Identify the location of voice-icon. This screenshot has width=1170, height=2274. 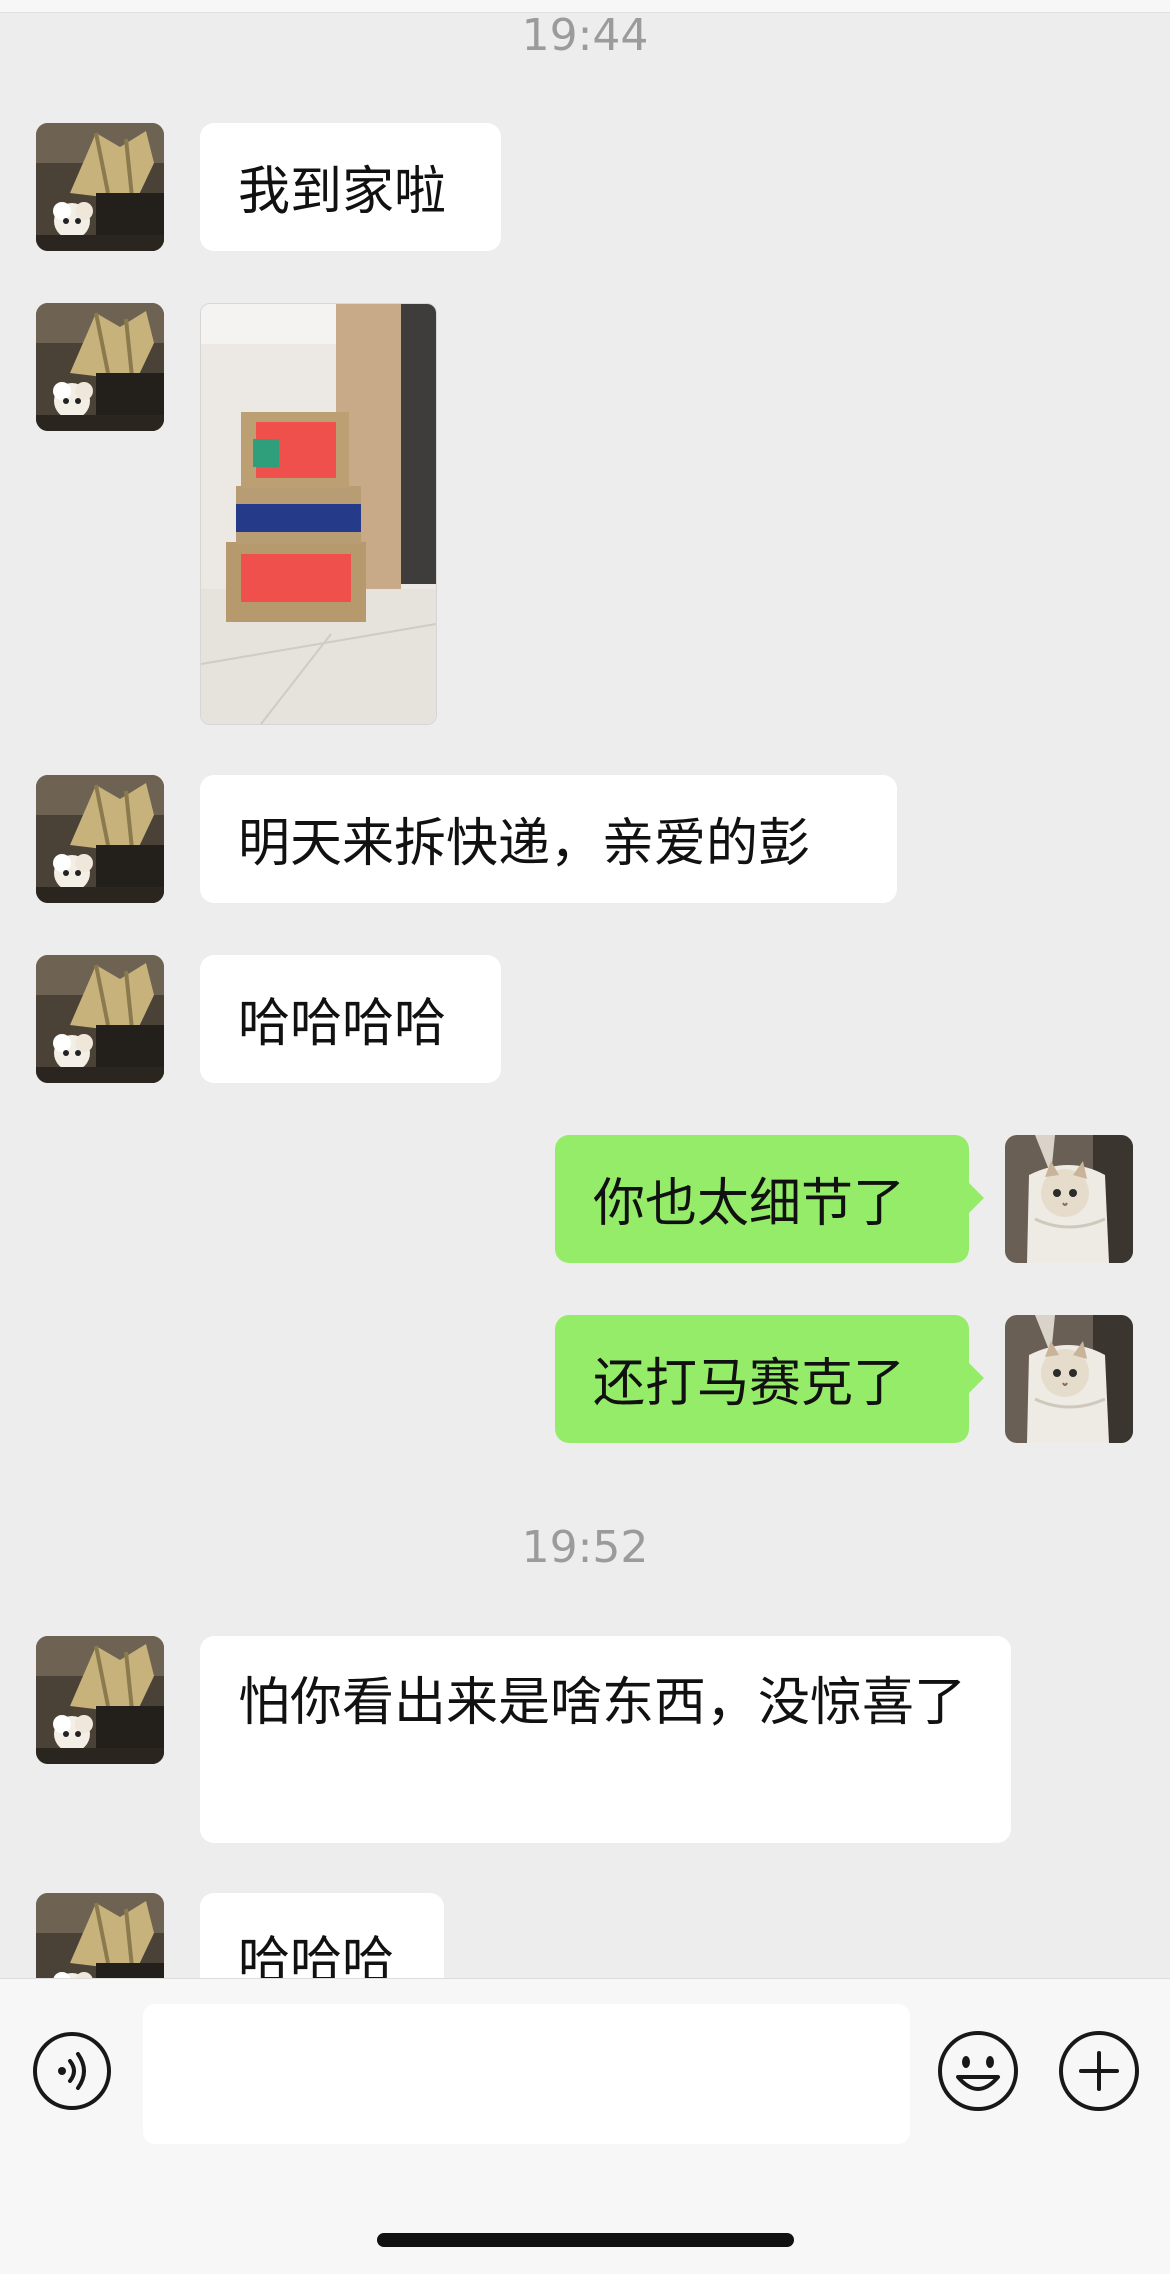
(72, 2071).